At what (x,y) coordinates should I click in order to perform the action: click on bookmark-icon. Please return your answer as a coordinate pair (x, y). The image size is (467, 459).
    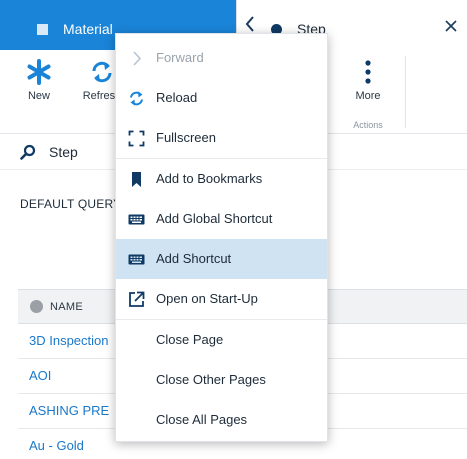
    Looking at the image, I should click on (136, 179).